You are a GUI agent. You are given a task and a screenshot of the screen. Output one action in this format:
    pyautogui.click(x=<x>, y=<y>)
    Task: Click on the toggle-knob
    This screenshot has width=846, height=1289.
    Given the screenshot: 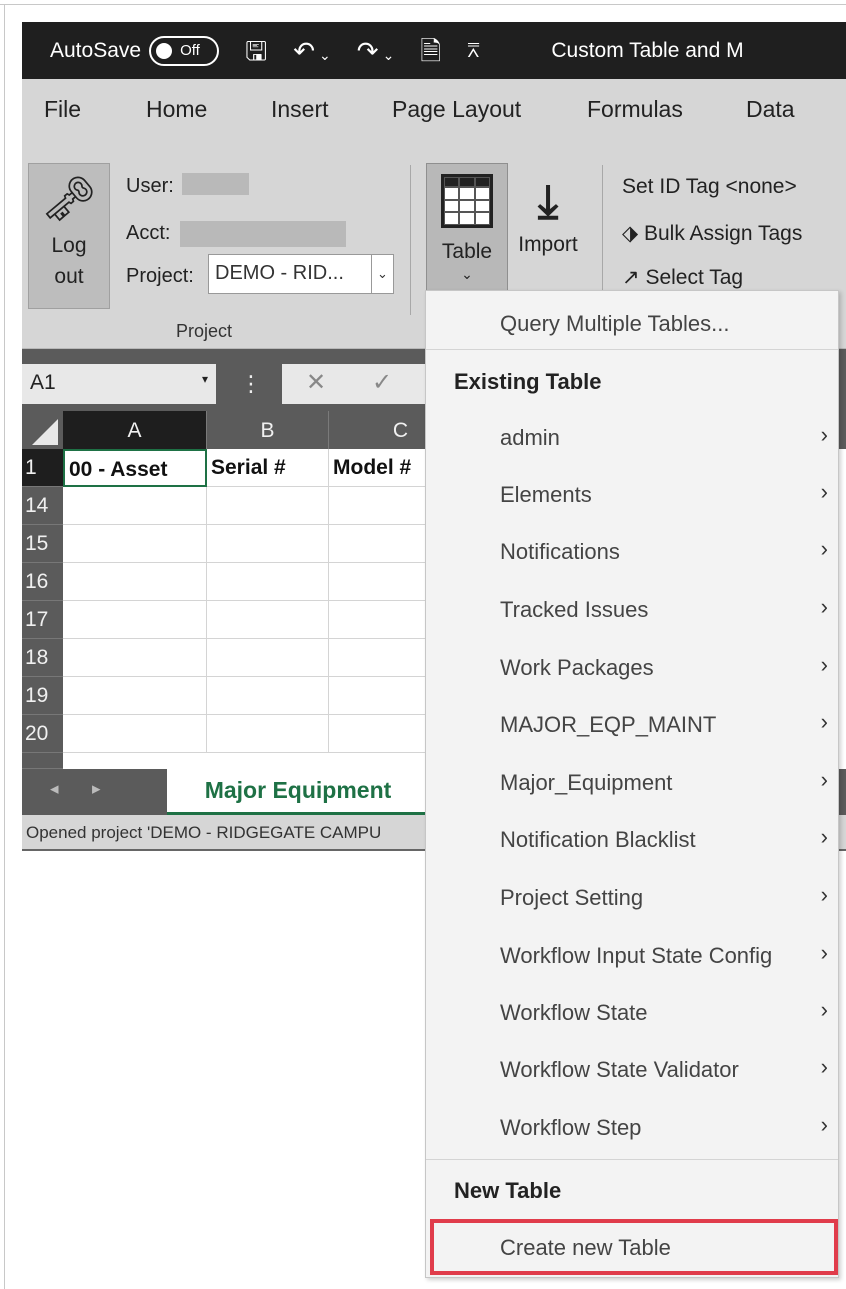 What is the action you would take?
    pyautogui.click(x=164, y=50)
    